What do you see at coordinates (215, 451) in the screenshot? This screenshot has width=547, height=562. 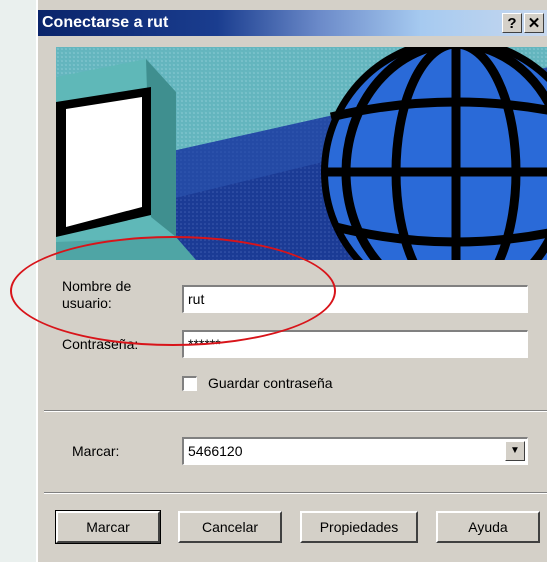 I see `dial-number-value: 5466120` at bounding box center [215, 451].